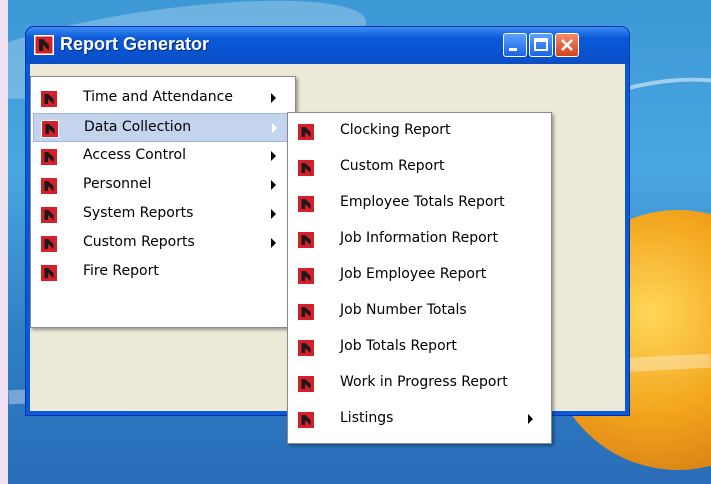 The height and width of the screenshot is (484, 711). I want to click on menu-item-label: Data Collection, so click(138, 127).